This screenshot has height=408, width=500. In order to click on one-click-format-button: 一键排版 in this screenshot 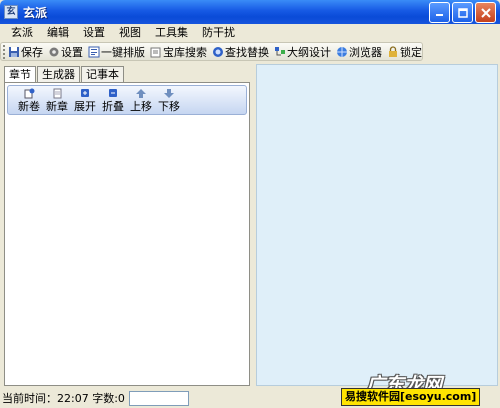, I will do `click(116, 52)`.